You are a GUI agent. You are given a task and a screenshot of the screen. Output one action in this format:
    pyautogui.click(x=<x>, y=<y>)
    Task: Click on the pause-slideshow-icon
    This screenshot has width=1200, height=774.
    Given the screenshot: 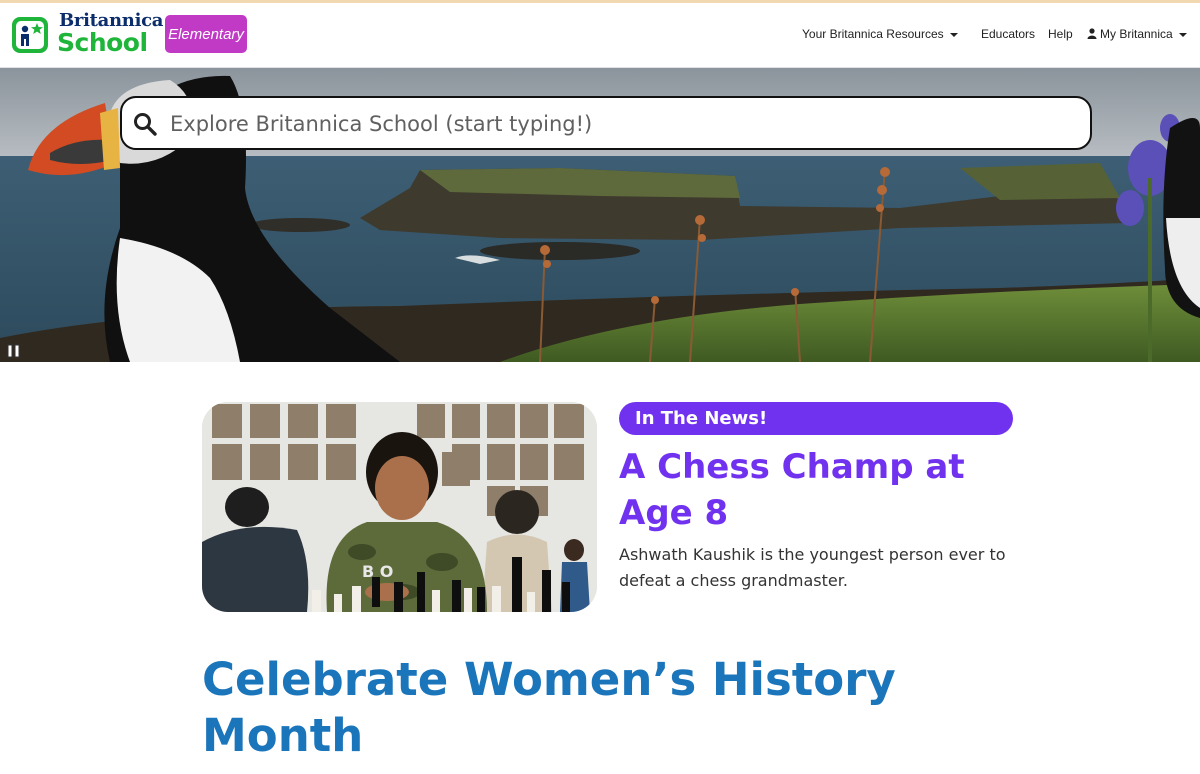 What is the action you would take?
    pyautogui.click(x=14, y=352)
    